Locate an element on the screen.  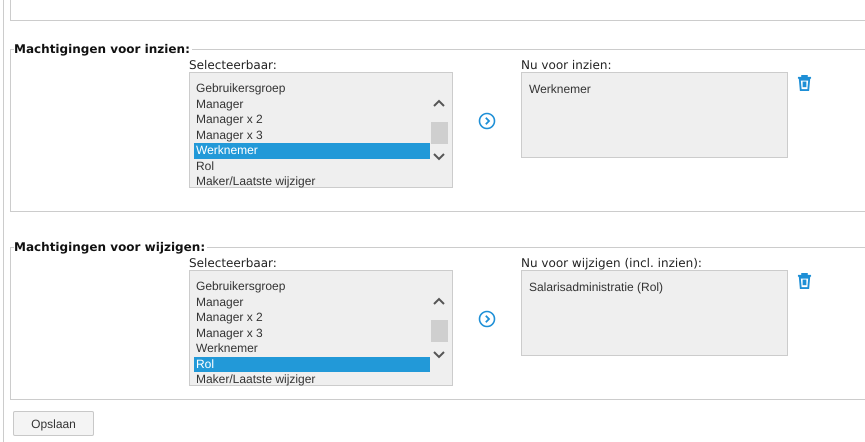
section-legend: Machtigingen voor inzien: is located at coordinates (103, 49).